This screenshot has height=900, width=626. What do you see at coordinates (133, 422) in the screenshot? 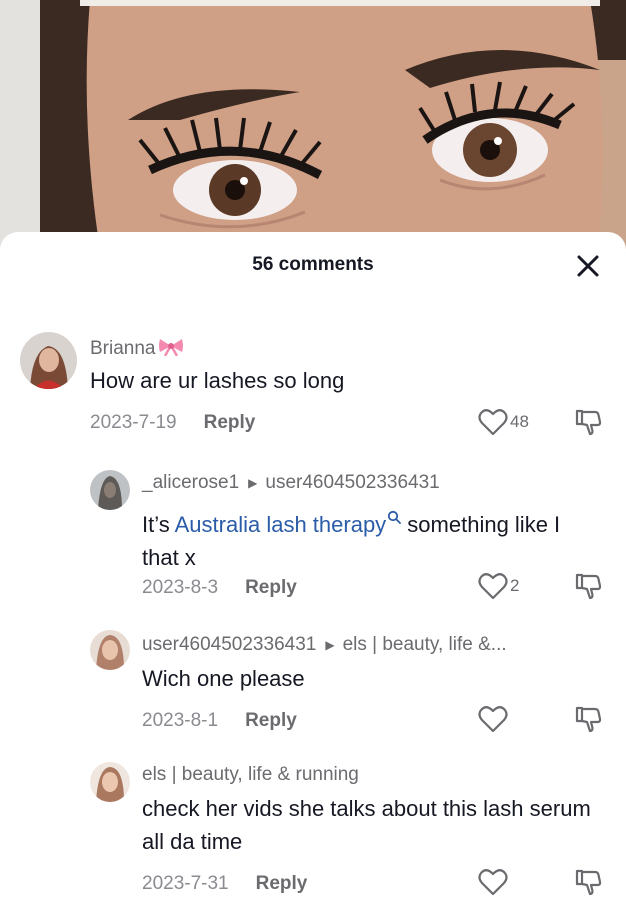
I see `comment-date: 2023-7-19` at bounding box center [133, 422].